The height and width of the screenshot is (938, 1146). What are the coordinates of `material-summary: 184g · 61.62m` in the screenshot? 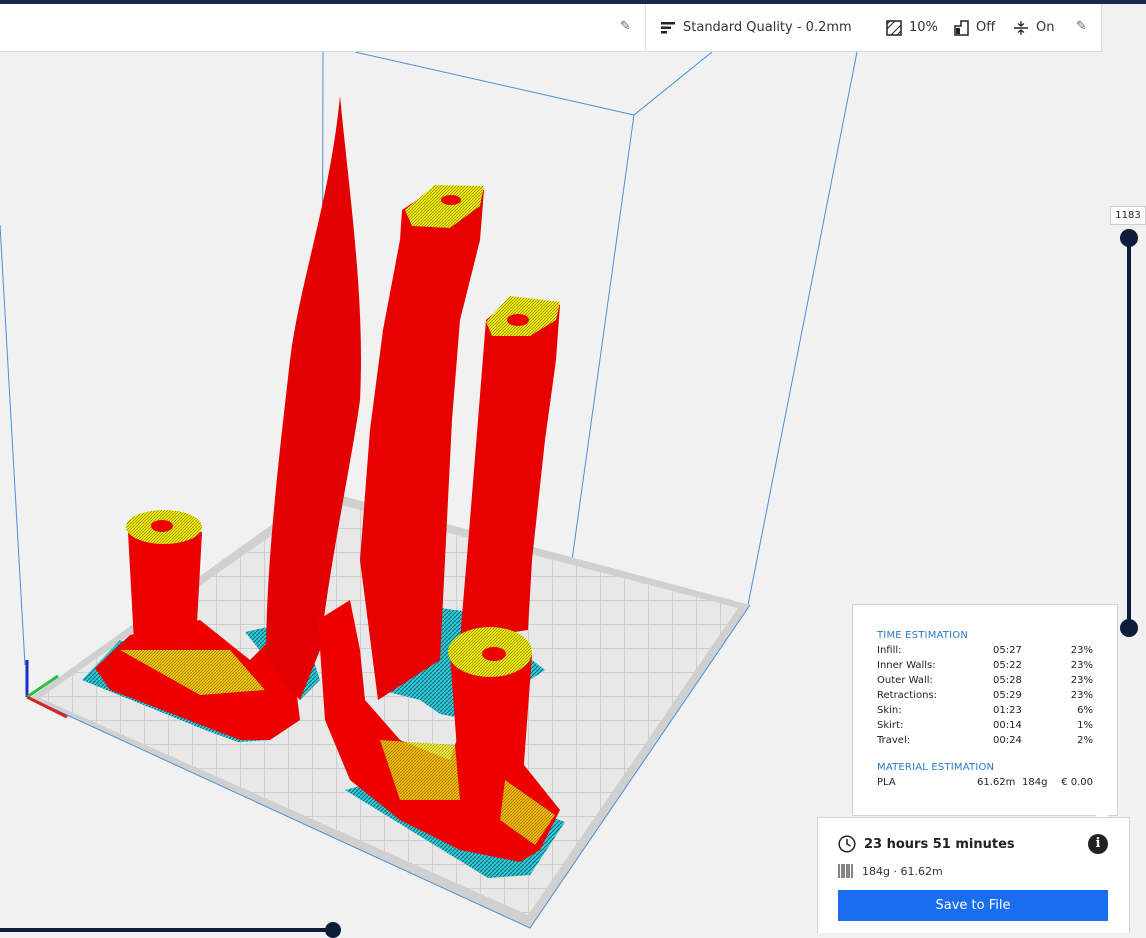 It's located at (902, 871).